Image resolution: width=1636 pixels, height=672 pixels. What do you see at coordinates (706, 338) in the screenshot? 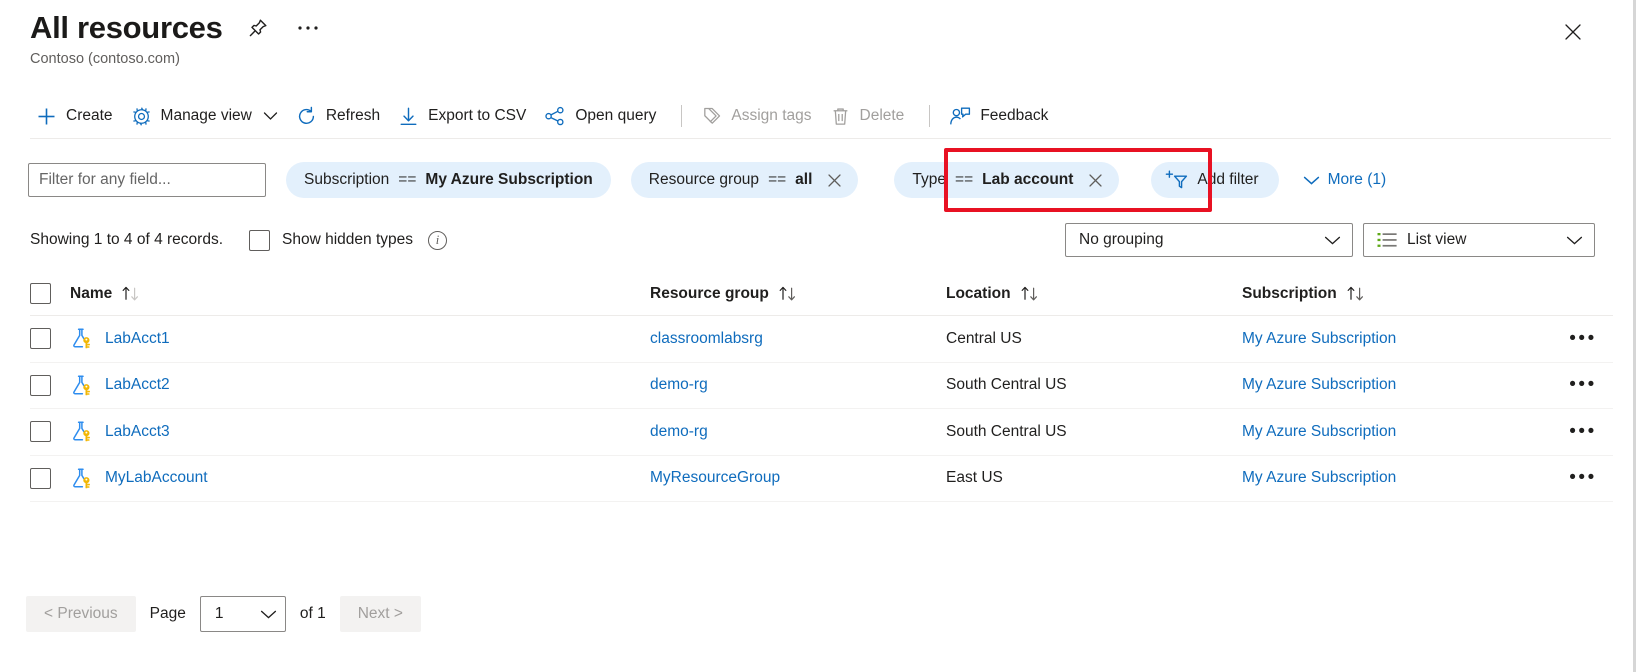
I see `resource-group-link: classroomlabsrg` at bounding box center [706, 338].